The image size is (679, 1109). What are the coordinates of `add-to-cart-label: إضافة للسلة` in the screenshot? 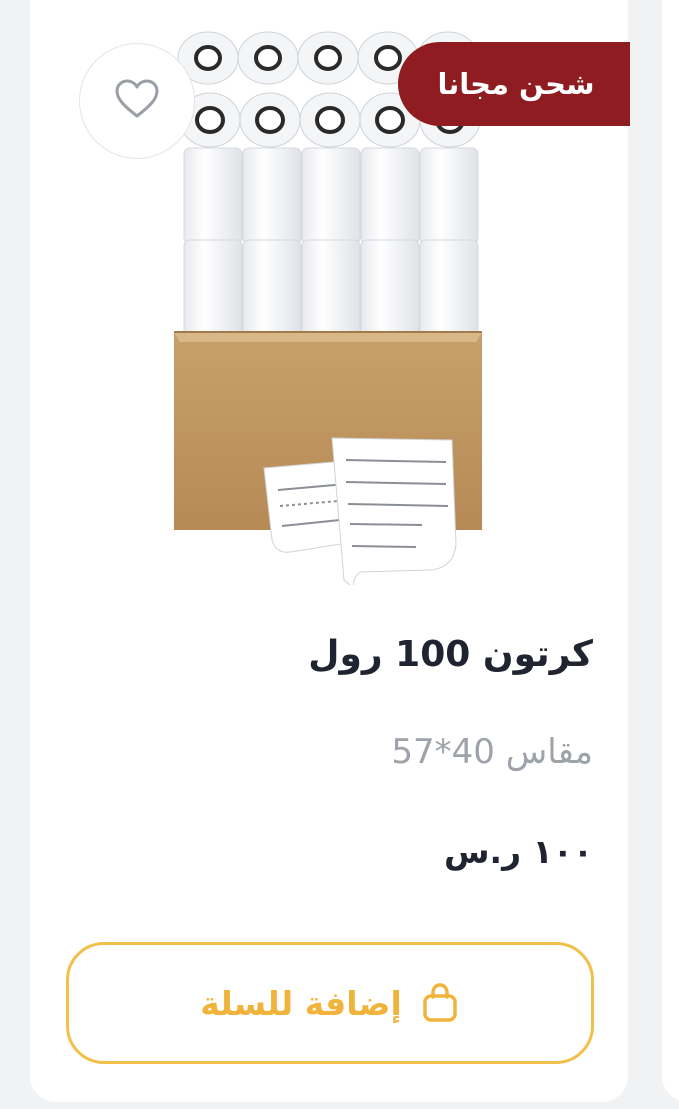 It's located at (301, 1003).